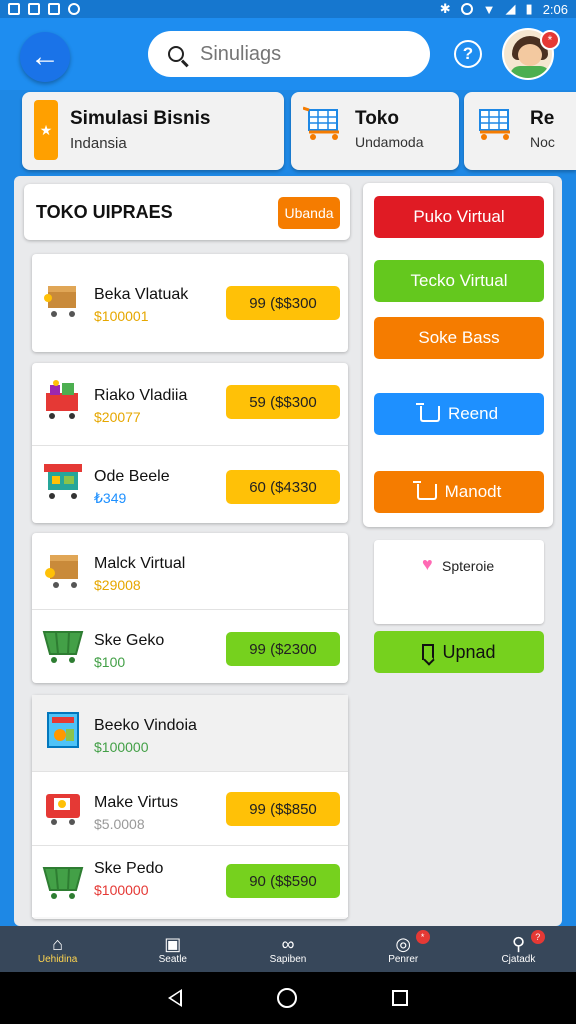 The height and width of the screenshot is (1024, 576). Describe the element at coordinates (288, 9) in the screenshot. I see `status-bar: ✱ ▼ ◢ ▮ 2:06` at that location.